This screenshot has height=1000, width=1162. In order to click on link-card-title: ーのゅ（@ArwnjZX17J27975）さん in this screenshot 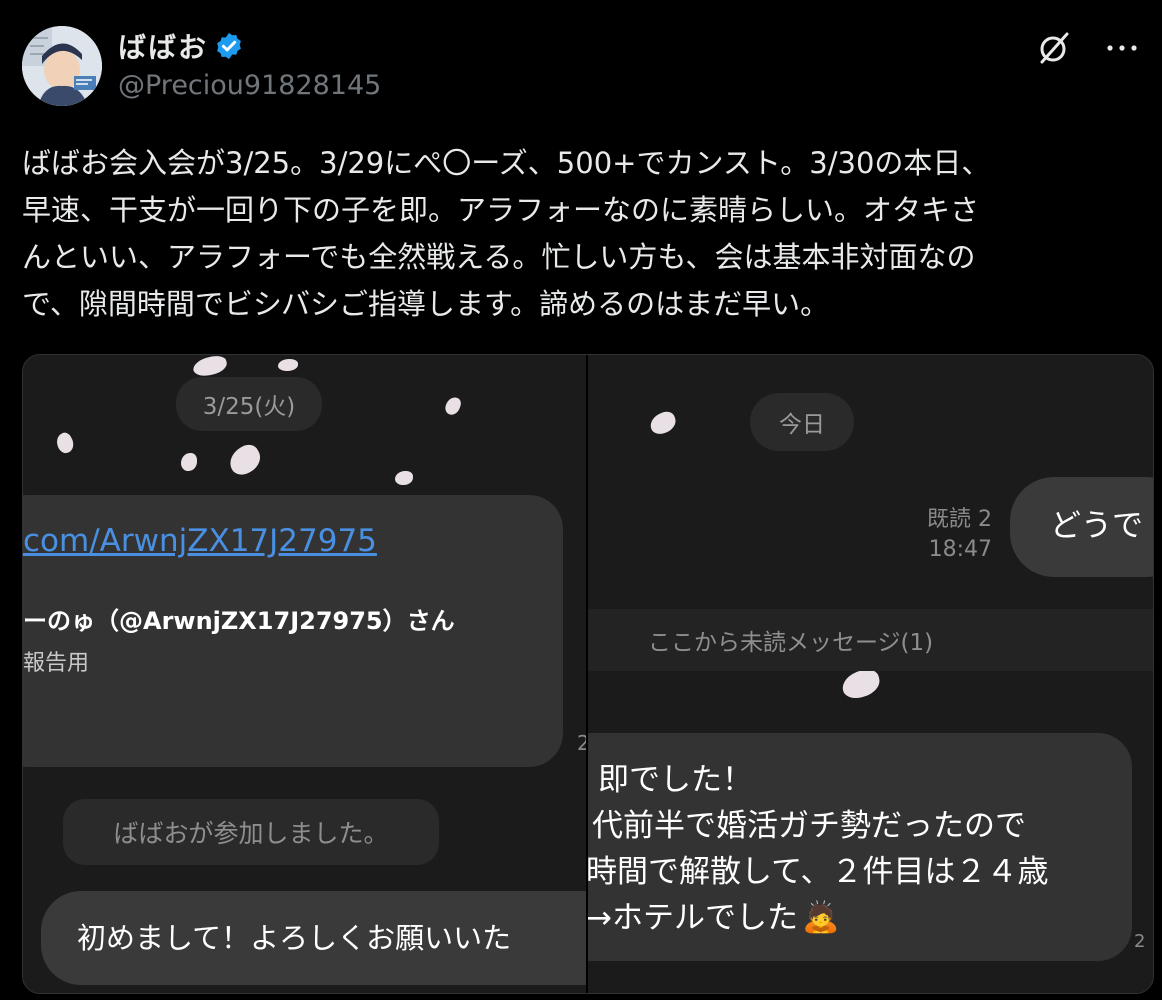, I will do `click(239, 621)`.